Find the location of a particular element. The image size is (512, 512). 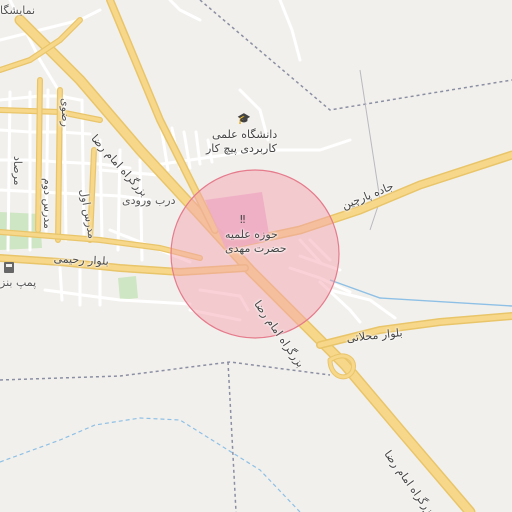

label-hawza-line1: حوزه علمیه is located at coordinates (251, 234).